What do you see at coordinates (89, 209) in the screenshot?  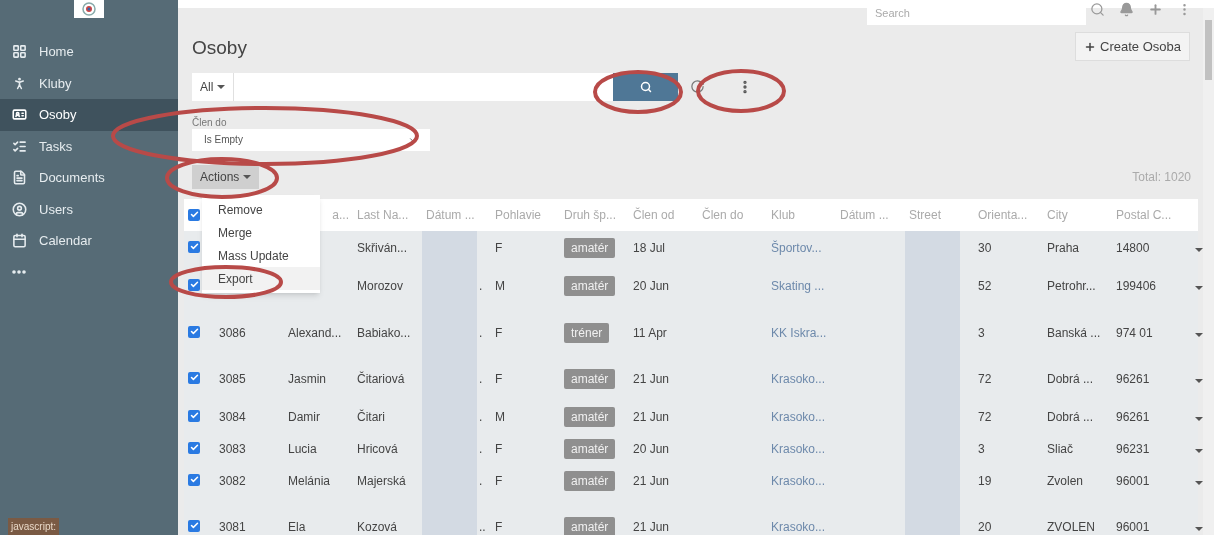 I see `nav-item: Users` at bounding box center [89, 209].